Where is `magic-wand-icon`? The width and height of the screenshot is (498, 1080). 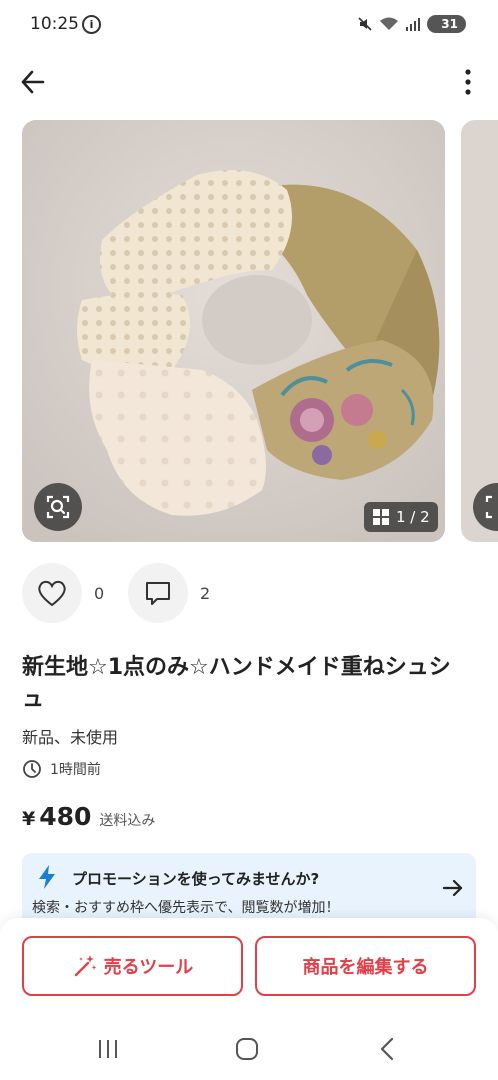 magic-wand-icon is located at coordinates (85, 966).